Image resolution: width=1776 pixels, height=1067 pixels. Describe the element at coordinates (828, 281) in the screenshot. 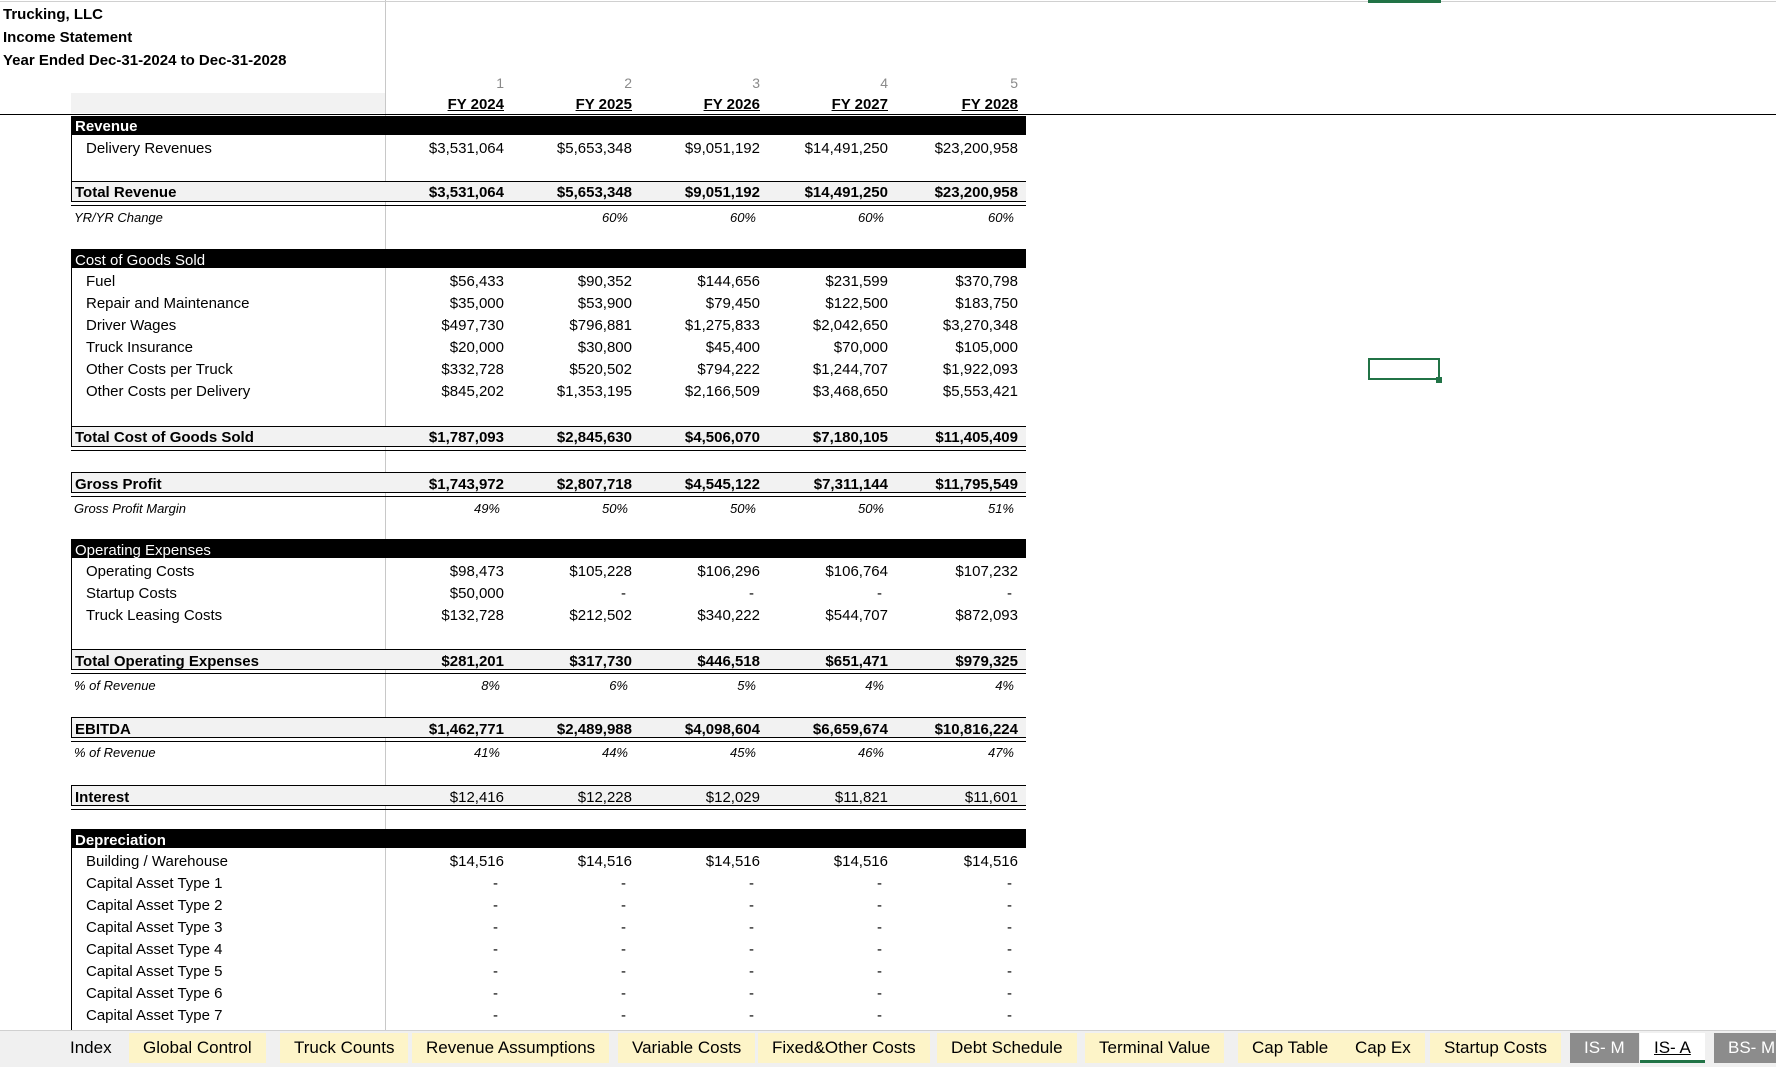

I see `cogs-value: $231,599` at that location.